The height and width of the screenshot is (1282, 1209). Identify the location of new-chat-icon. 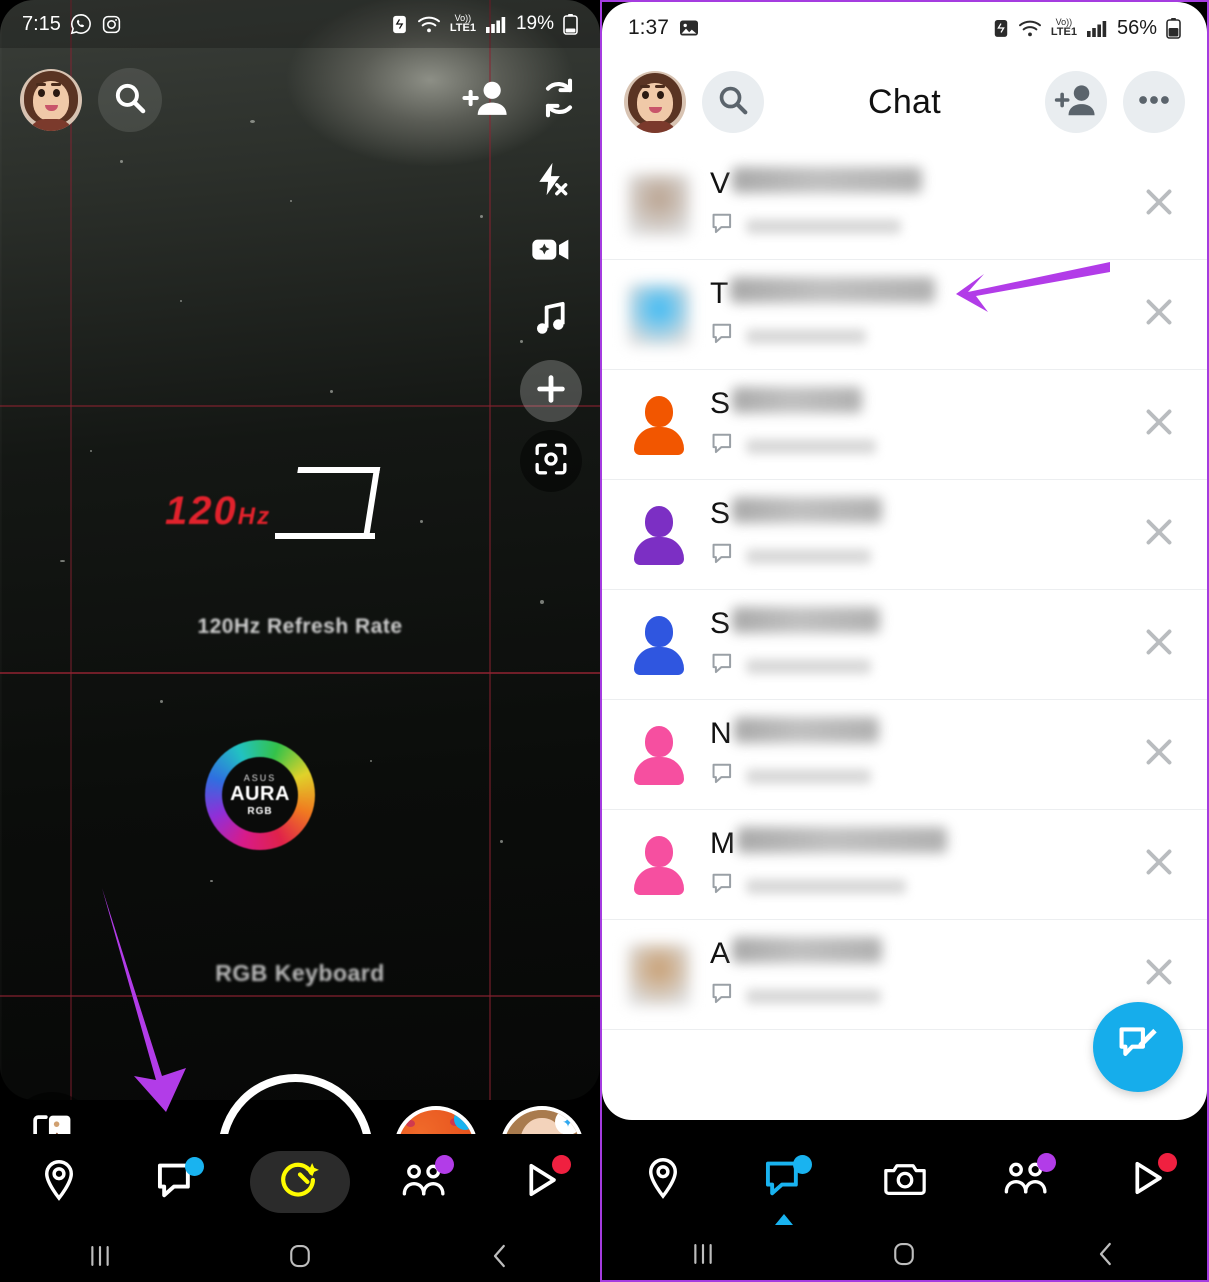
(1138, 1047).